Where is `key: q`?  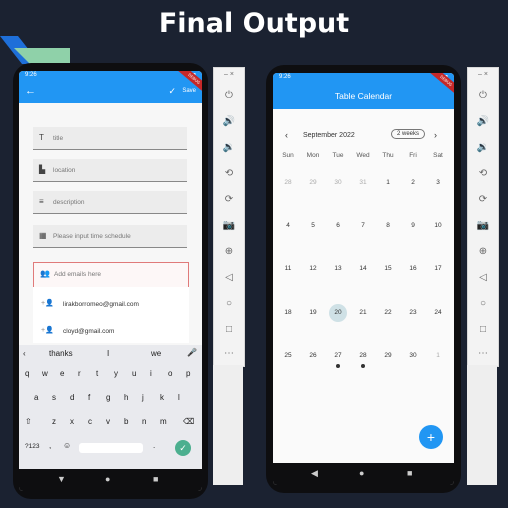 key: q is located at coordinates (27, 373).